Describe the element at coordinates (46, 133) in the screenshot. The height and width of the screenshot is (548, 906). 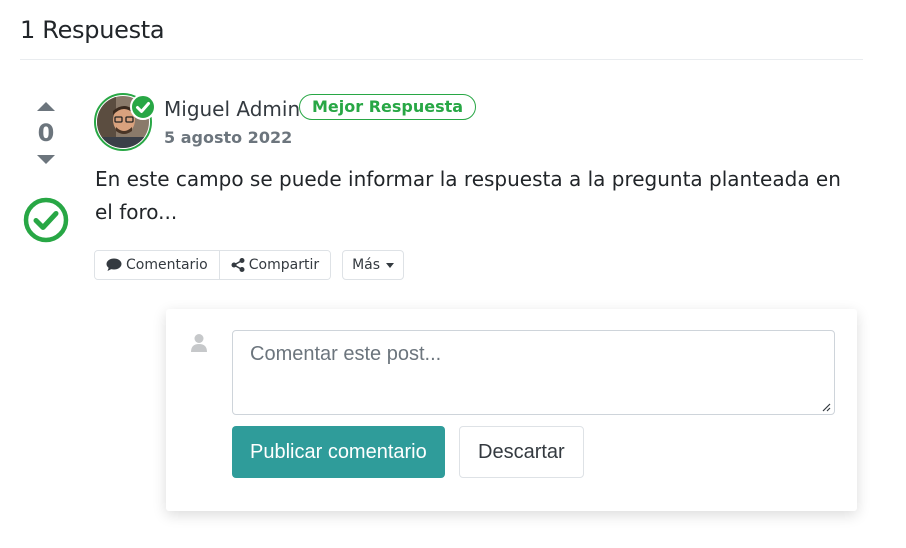
I see `vote-count: 0` at that location.